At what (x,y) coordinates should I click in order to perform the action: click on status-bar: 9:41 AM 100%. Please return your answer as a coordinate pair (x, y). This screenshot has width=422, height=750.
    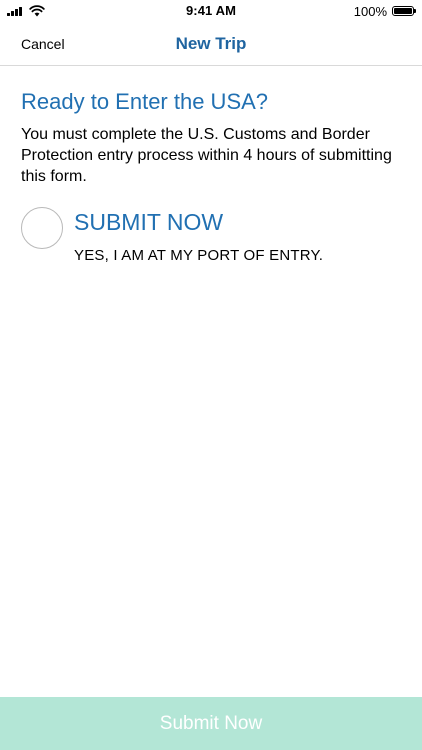
    Looking at the image, I should click on (211, 11).